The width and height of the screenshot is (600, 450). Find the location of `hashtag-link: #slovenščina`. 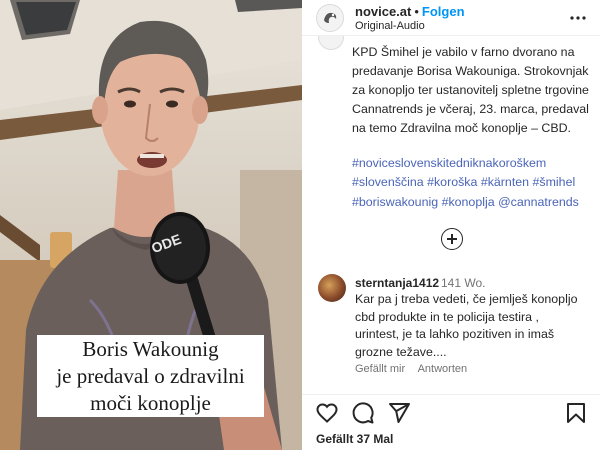

hashtag-link: #slovenščina is located at coordinates (388, 182).